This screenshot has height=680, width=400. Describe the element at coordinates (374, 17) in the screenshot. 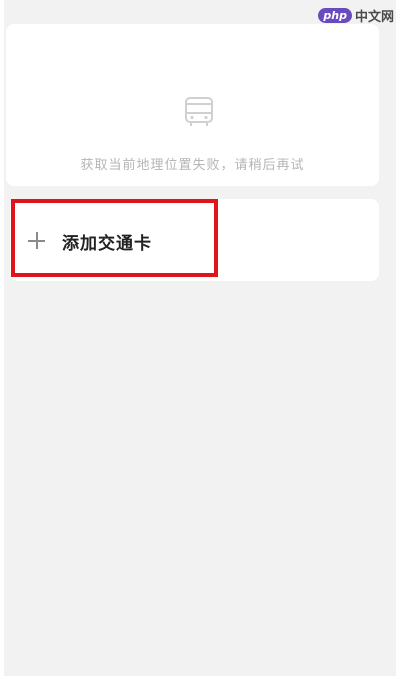

I see `watermark-text: 中文网` at that location.